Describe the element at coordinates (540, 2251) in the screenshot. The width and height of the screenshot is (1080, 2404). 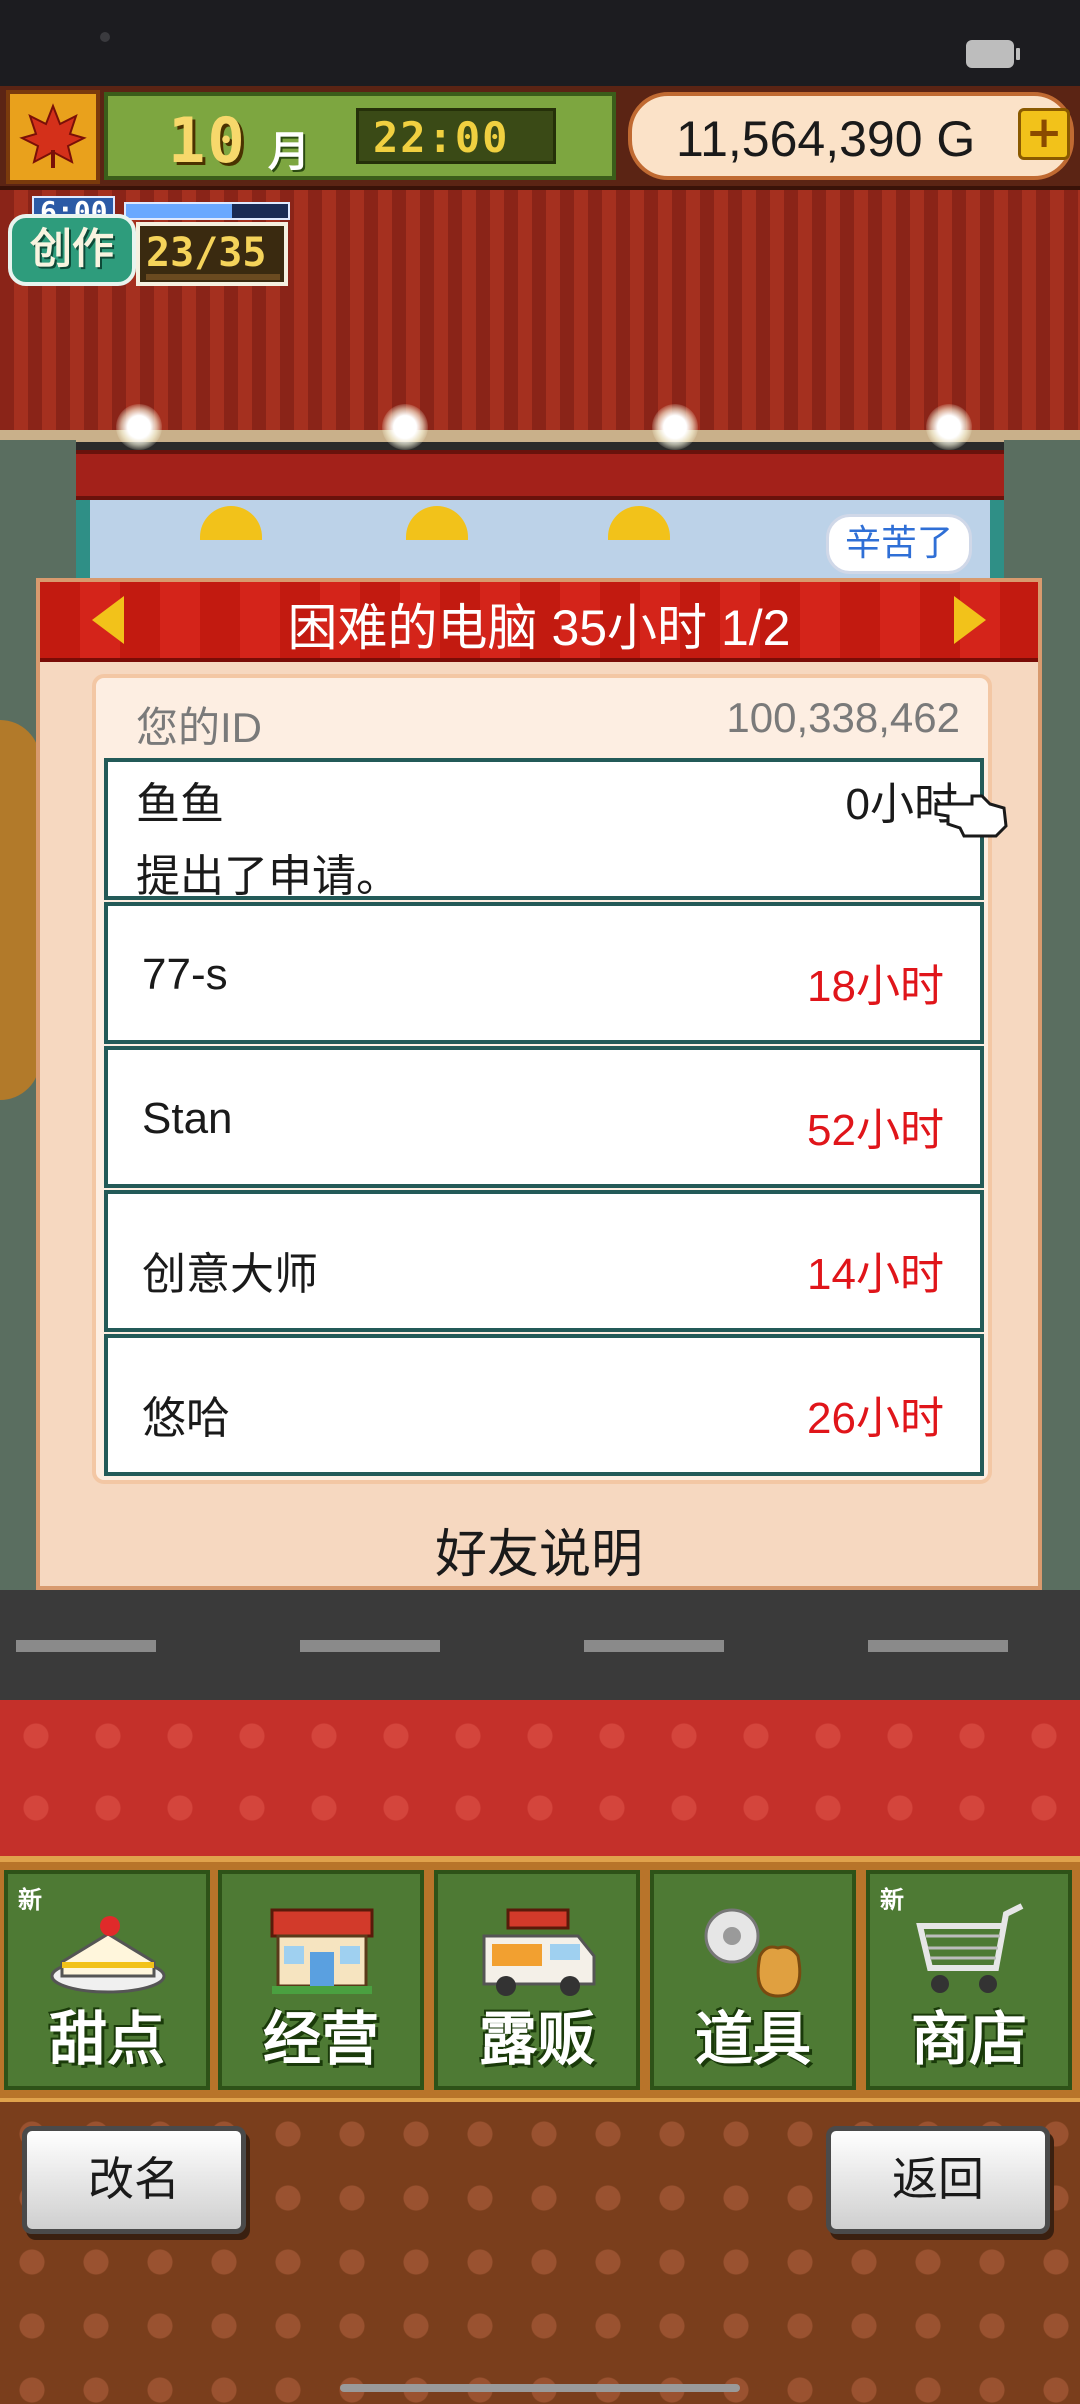
I see `footer-panel: 改名 返回` at that location.